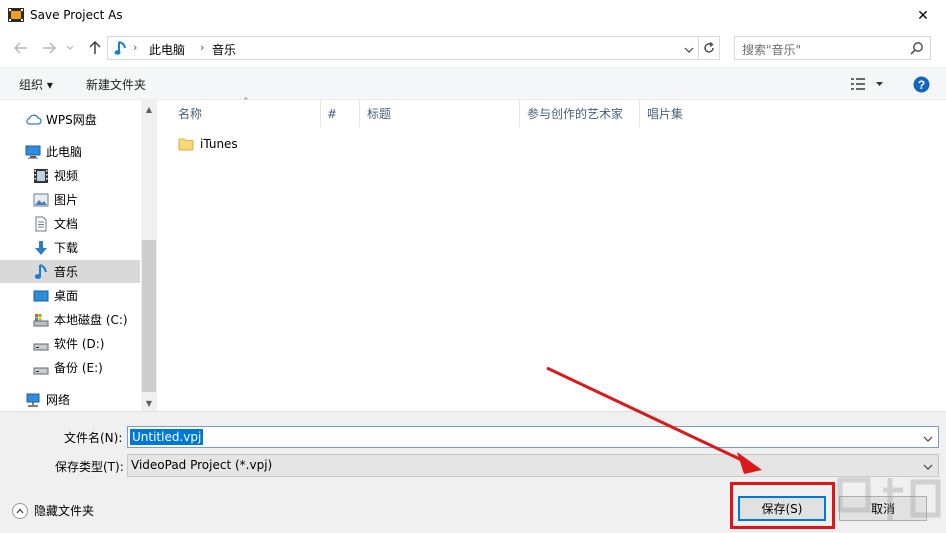 The image size is (946, 533). Describe the element at coordinates (70, 399) in the screenshot. I see `nav-item-network: 网络` at that location.